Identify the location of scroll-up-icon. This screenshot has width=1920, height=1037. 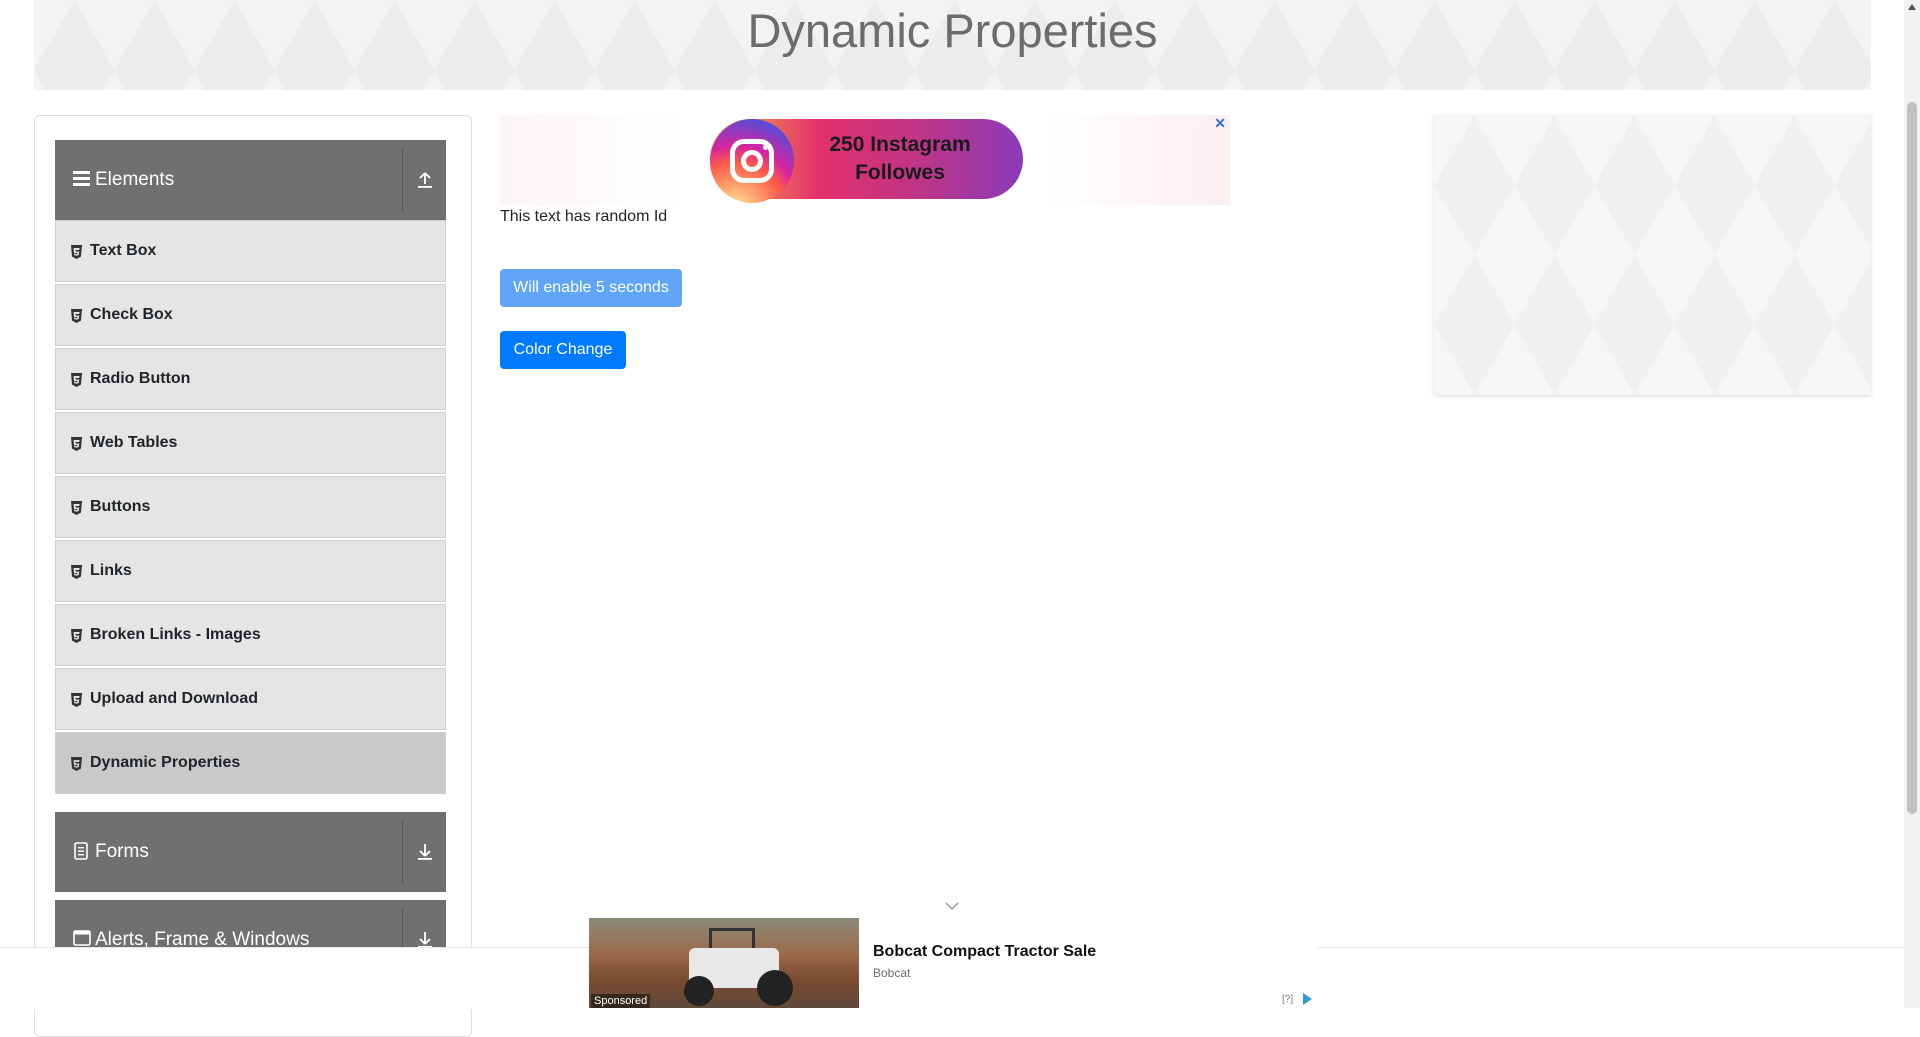
(1912, 7).